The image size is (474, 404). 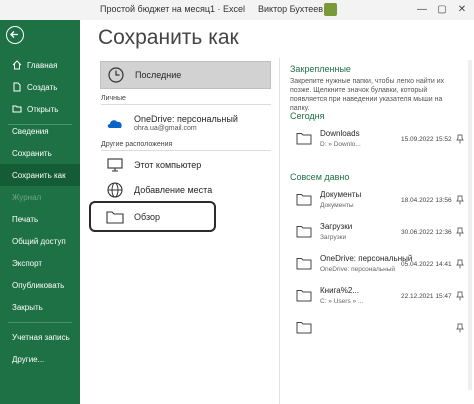 I want to click on sidebar-item-share: Общий доступ, so click(x=40, y=241).